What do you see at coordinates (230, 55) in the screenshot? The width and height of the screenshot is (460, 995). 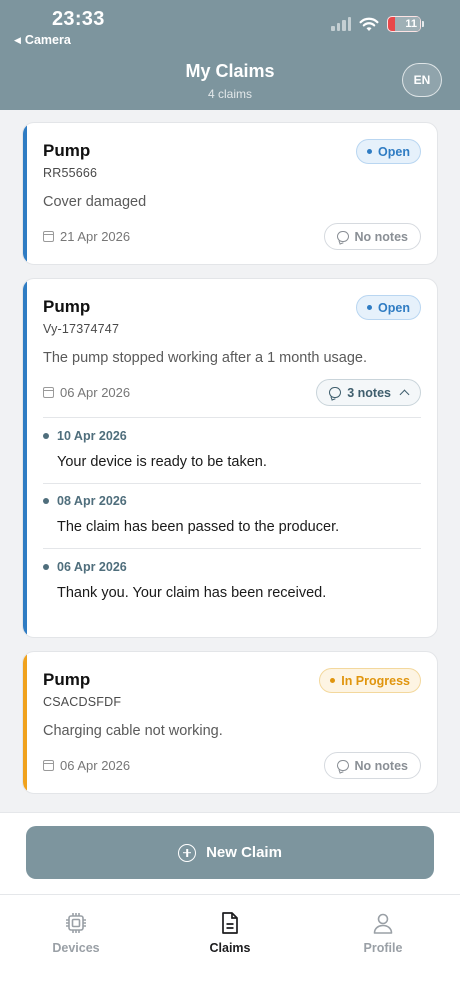 I see `app-header: 23:33 ◀ Camera 11 My Claims 4 claims EN` at bounding box center [230, 55].